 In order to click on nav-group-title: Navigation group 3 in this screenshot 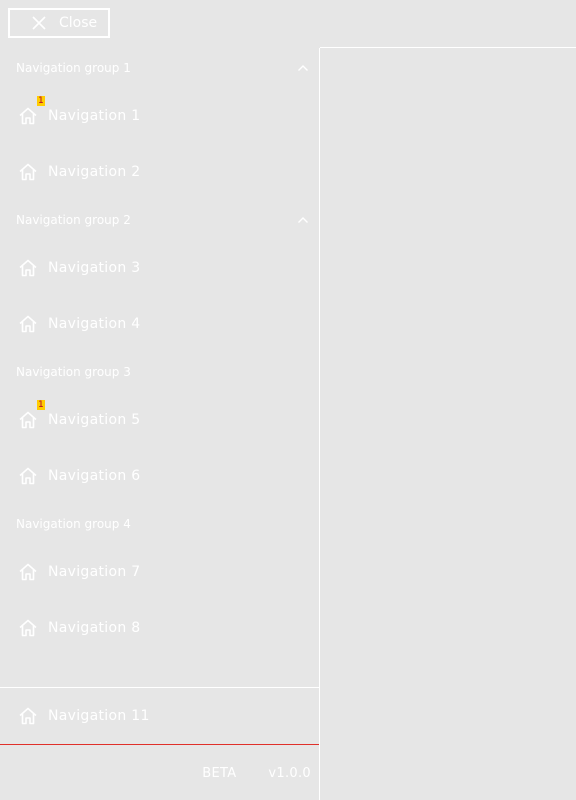, I will do `click(73, 372)`.